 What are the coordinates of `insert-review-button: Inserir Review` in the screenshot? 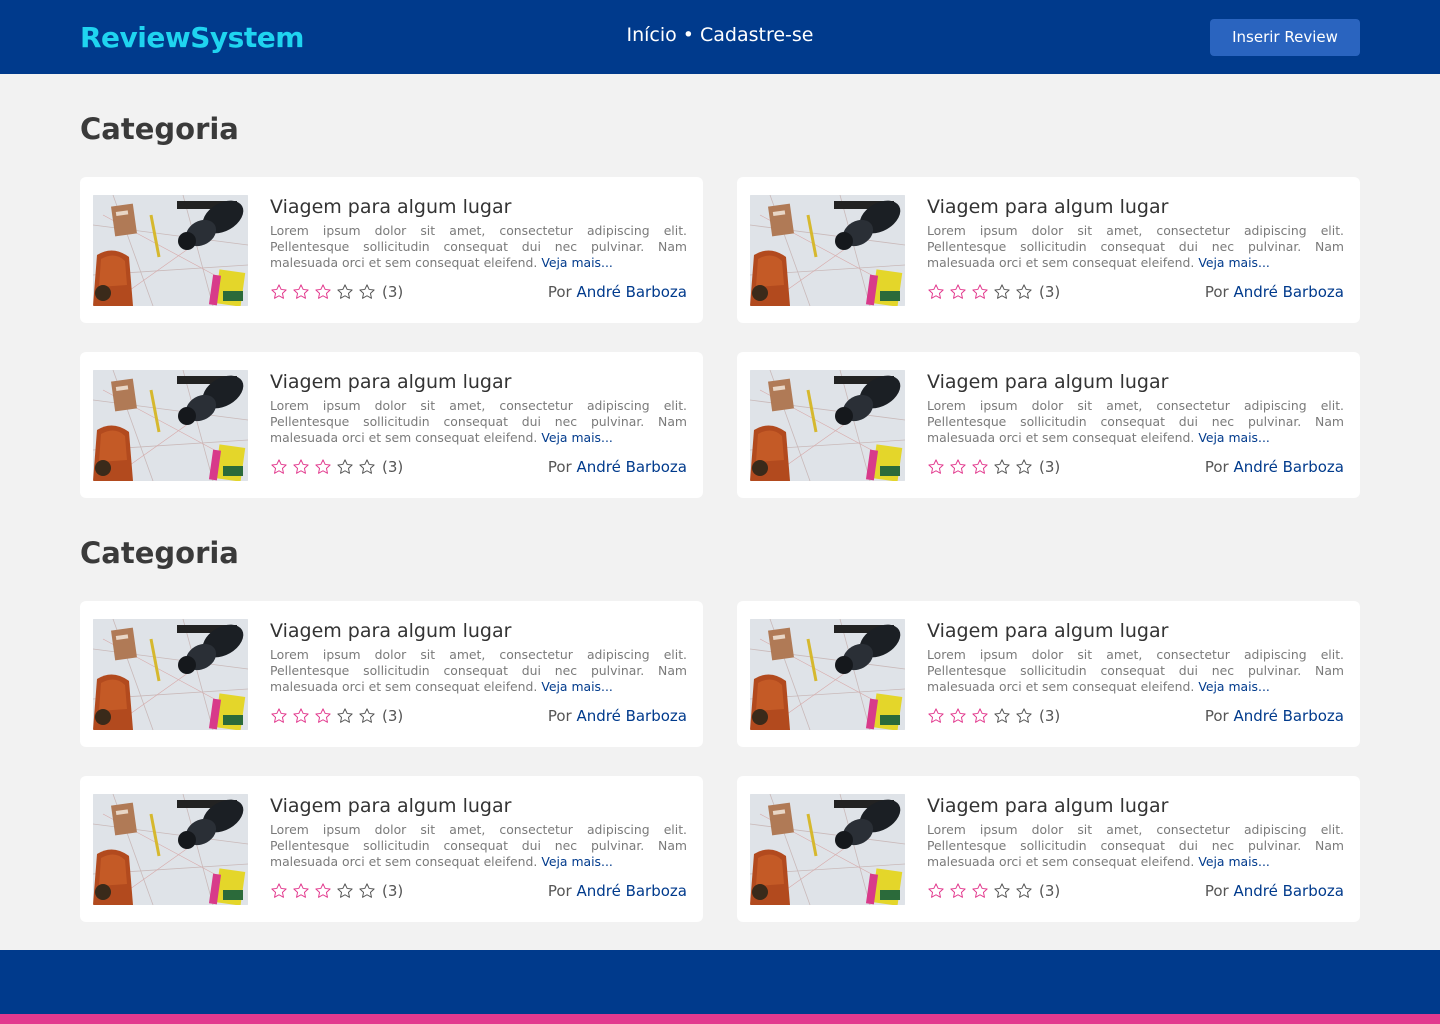 It's located at (1285, 37).